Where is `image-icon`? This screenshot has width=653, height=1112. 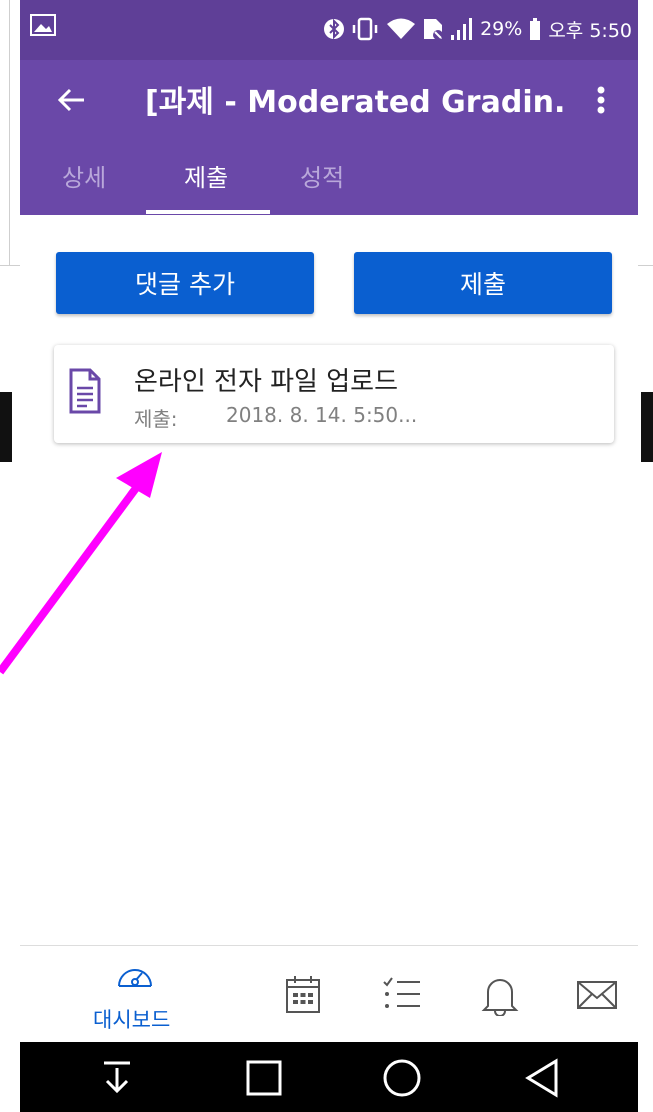 image-icon is located at coordinates (43, 25).